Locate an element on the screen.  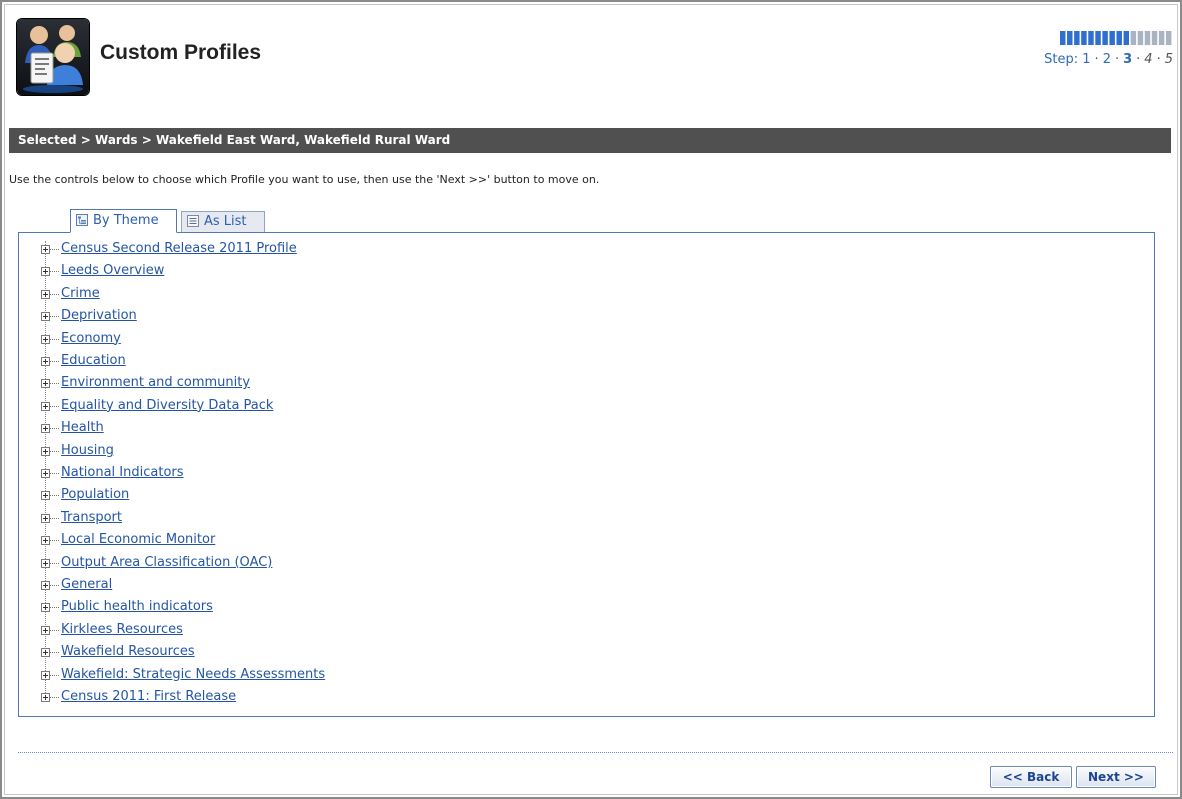
tree-item-link: Economy is located at coordinates (91, 338).